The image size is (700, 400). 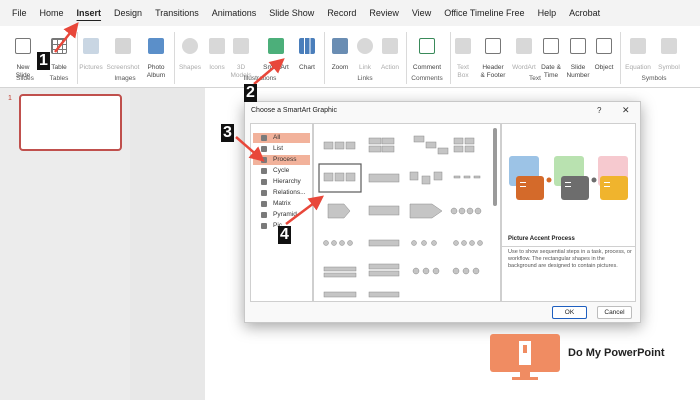 I want to click on action-button: Action, so click(x=390, y=51).